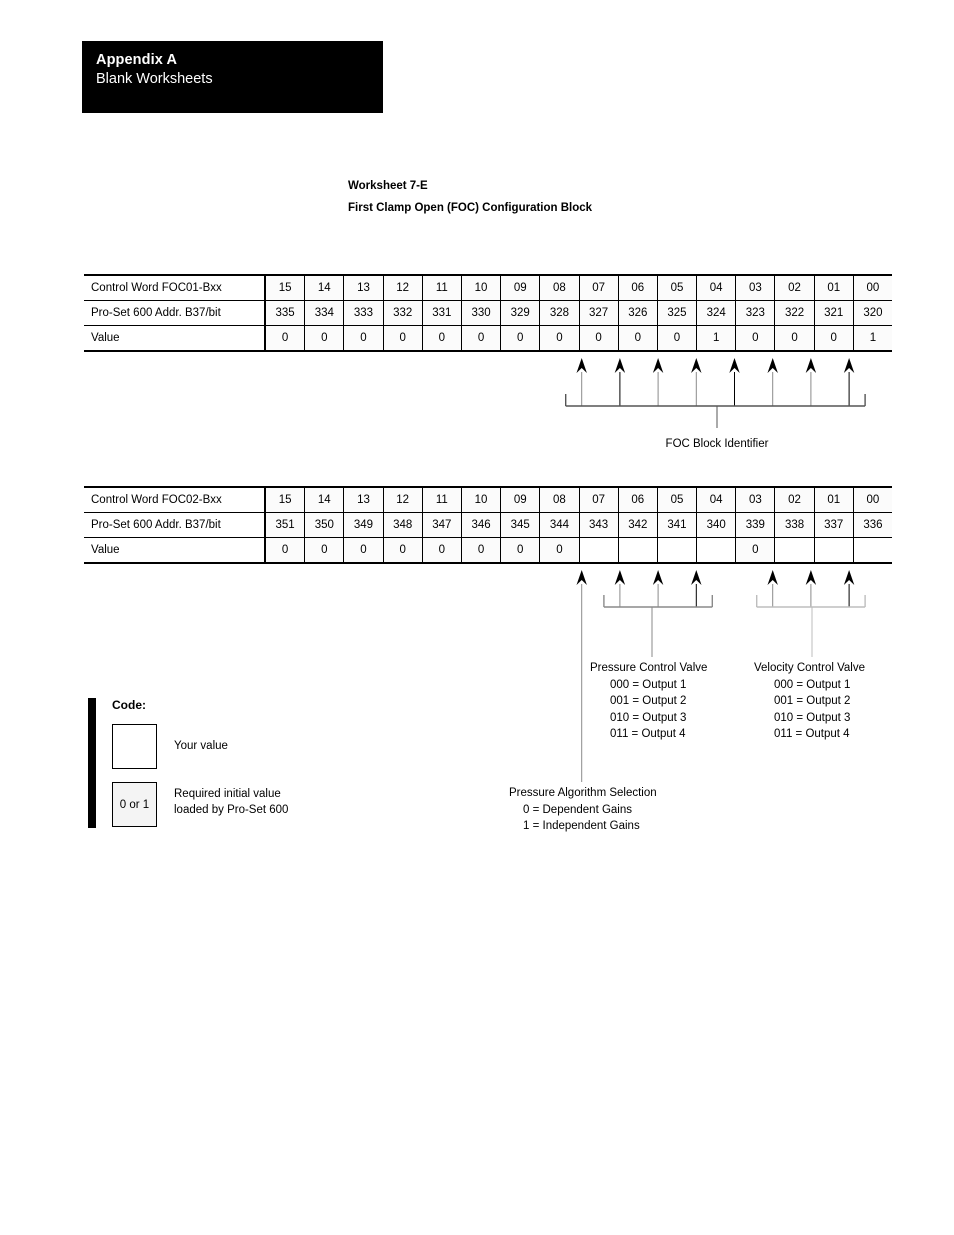 The height and width of the screenshot is (1235, 954). Describe the element at coordinates (559, 525) in the screenshot. I see `address-cell: 344` at that location.